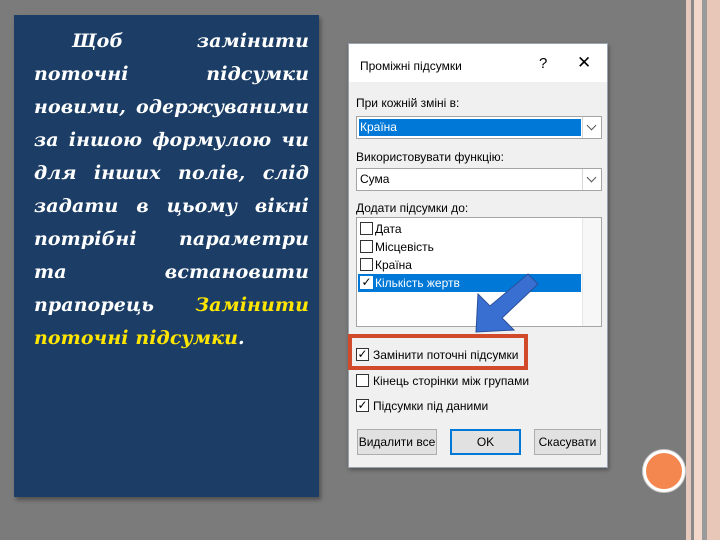 This screenshot has height=540, width=720. I want to click on dialog-titlebar: Проміжні підсумки ? ✕, so click(478, 63).